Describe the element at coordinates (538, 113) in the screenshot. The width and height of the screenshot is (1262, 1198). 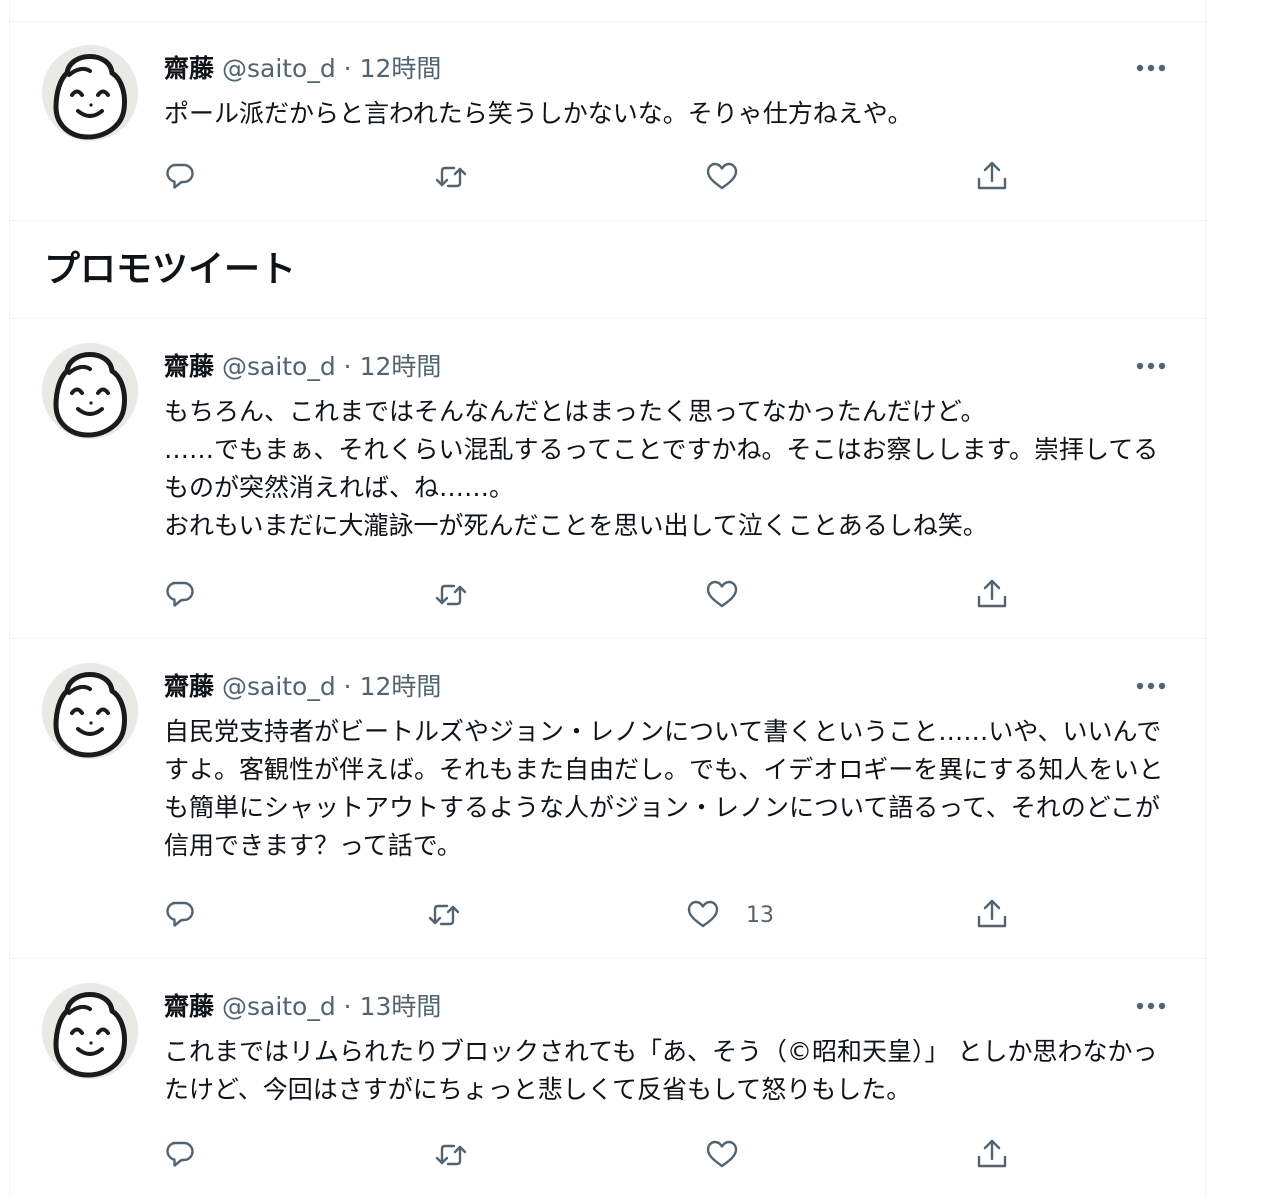
I see `tweet-text: ポール派だからと言われたら笑うしかないな。そりゃ仕方ねえや。` at that location.